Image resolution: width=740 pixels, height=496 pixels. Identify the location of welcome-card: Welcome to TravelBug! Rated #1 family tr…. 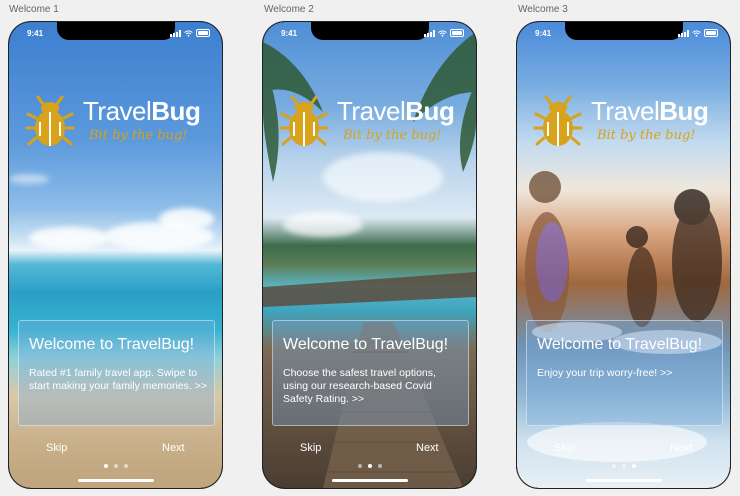
(116, 373).